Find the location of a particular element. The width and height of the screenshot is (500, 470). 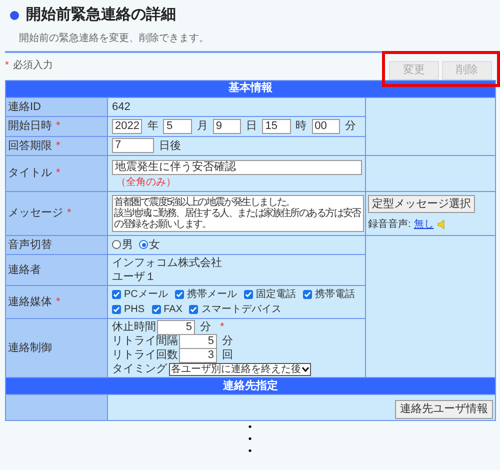

input-field: 地震発生に伴う安否確認 is located at coordinates (237, 167).